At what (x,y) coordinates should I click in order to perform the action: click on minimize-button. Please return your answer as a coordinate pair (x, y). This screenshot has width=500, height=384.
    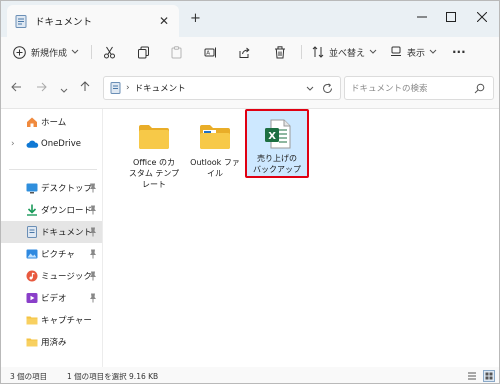
    Looking at the image, I should click on (422, 17).